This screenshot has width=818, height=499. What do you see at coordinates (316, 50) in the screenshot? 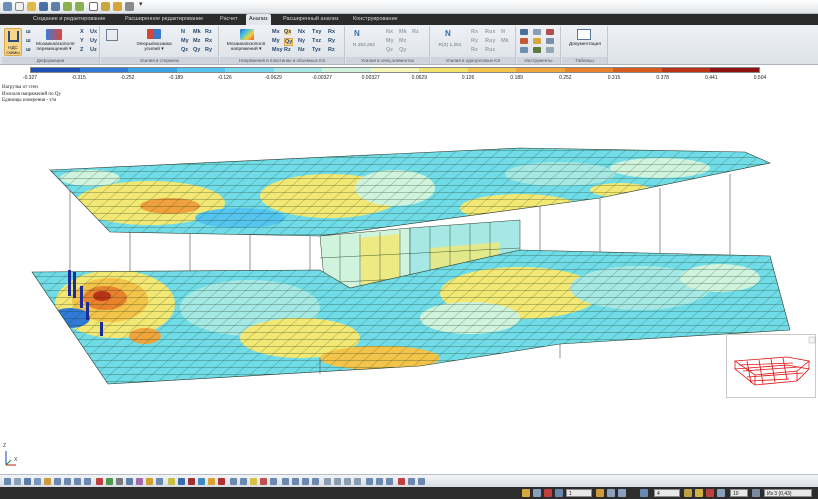
I see `stress-tyz-icon: Tyz` at bounding box center [316, 50].